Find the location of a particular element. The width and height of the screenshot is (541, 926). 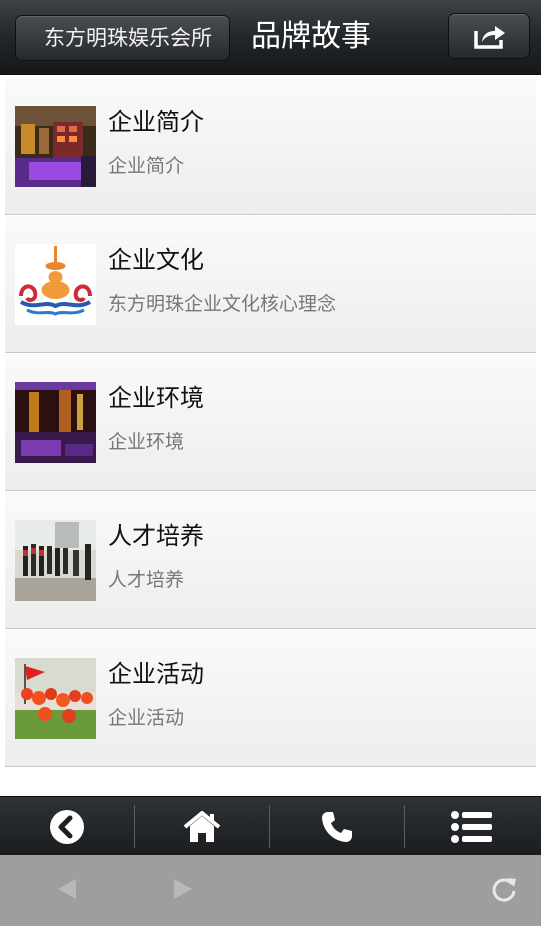

toolbar-back-button is located at coordinates (67, 826).